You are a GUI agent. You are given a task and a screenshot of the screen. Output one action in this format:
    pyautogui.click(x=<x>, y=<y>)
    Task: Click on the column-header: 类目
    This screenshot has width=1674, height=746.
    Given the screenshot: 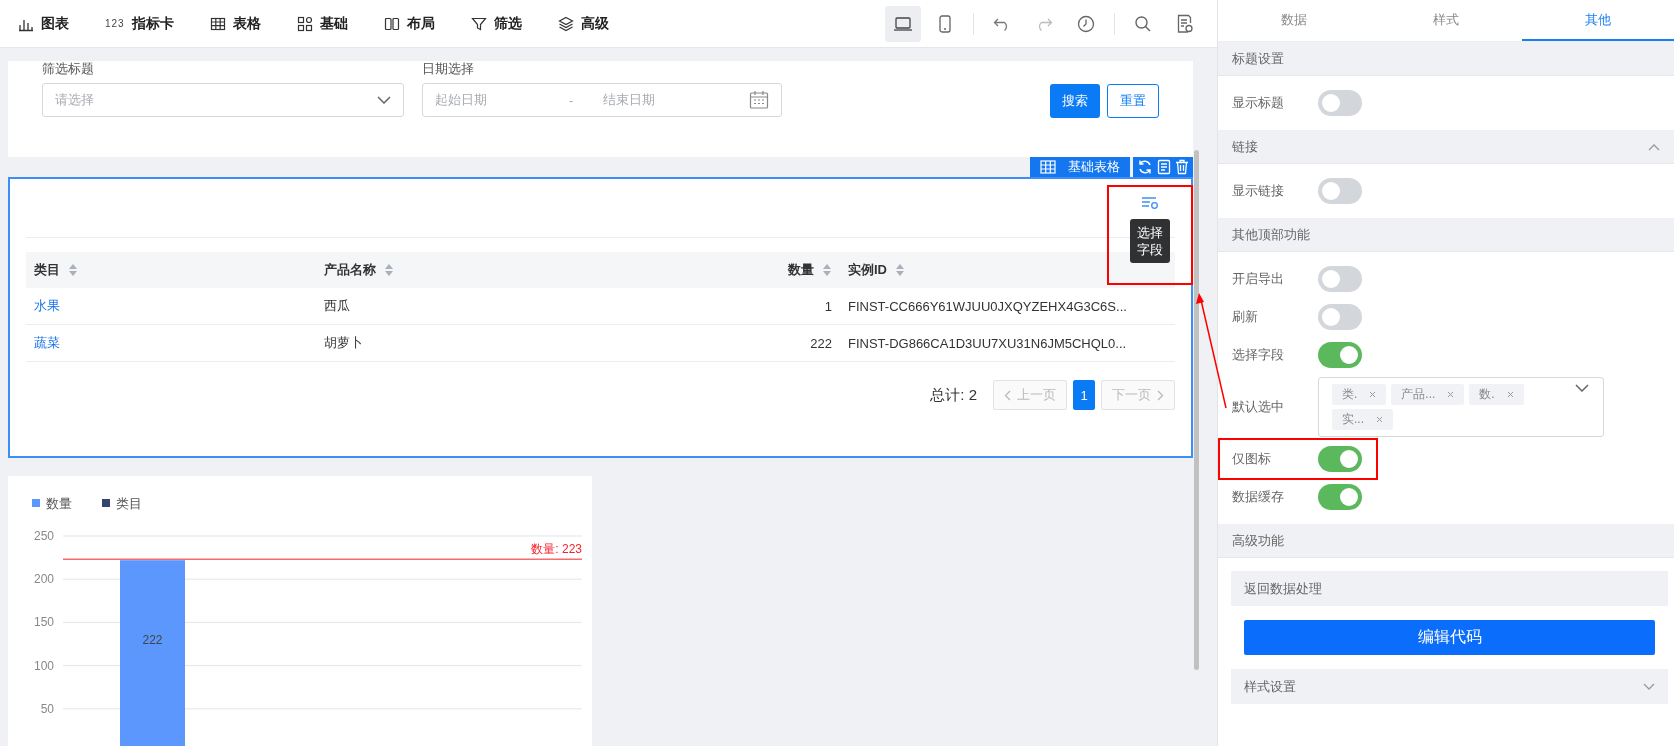 What is the action you would take?
    pyautogui.click(x=171, y=270)
    